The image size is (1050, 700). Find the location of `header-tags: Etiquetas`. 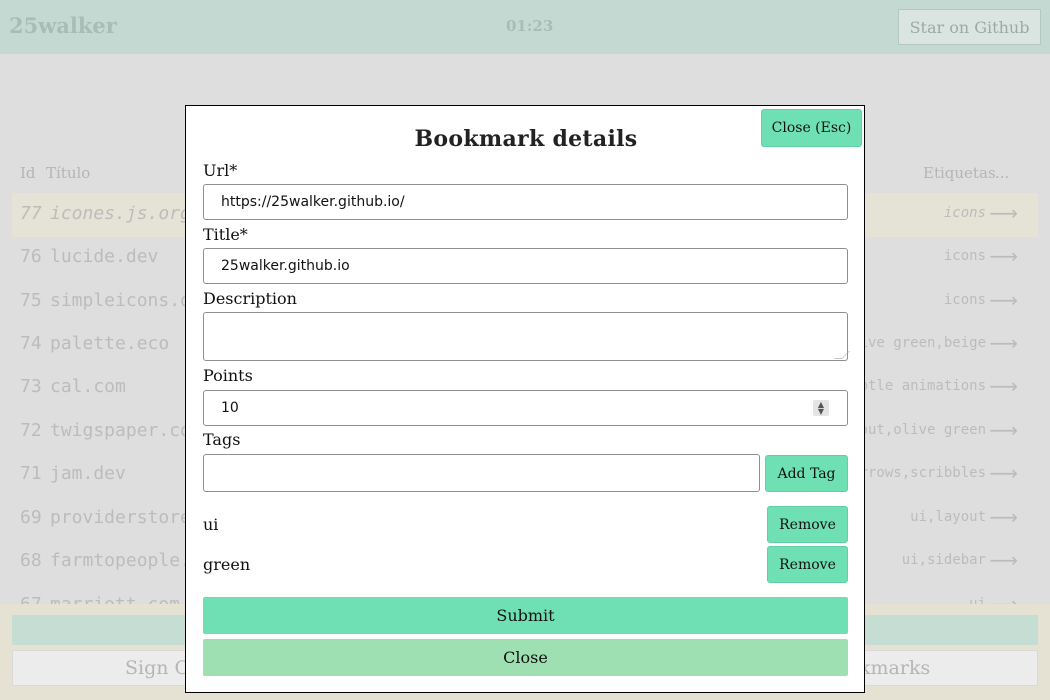

header-tags: Etiquetas is located at coordinates (959, 173).